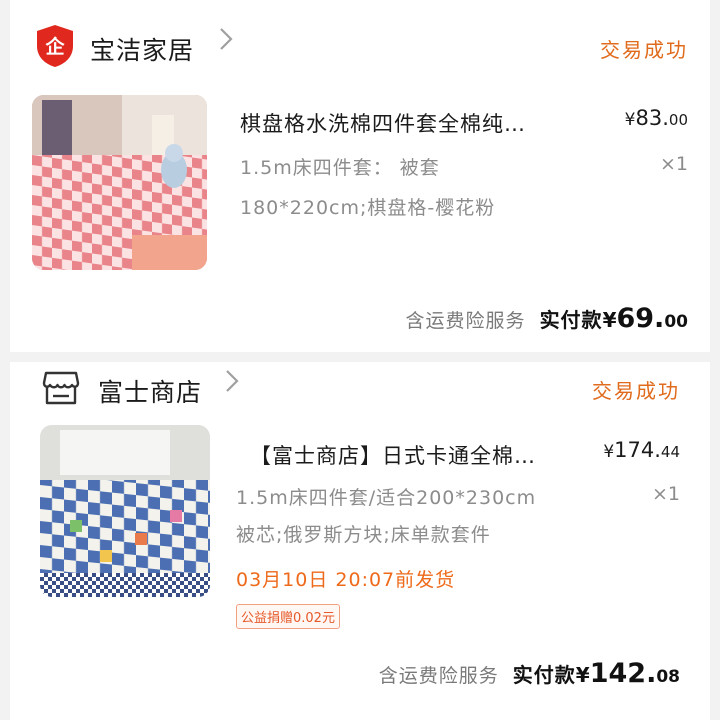 This screenshot has width=720, height=720. What do you see at coordinates (360, 387) in the screenshot?
I see `shop-header: 富士商店 交易成功` at bounding box center [360, 387].